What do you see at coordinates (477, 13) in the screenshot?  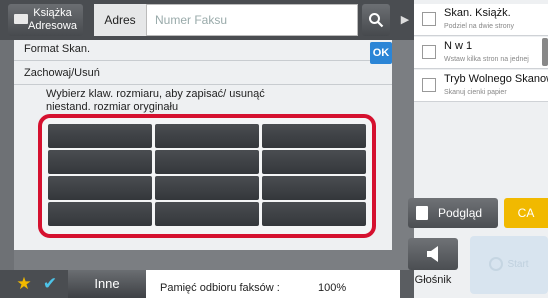 I see `option-title: Skan. Książk.` at bounding box center [477, 13].